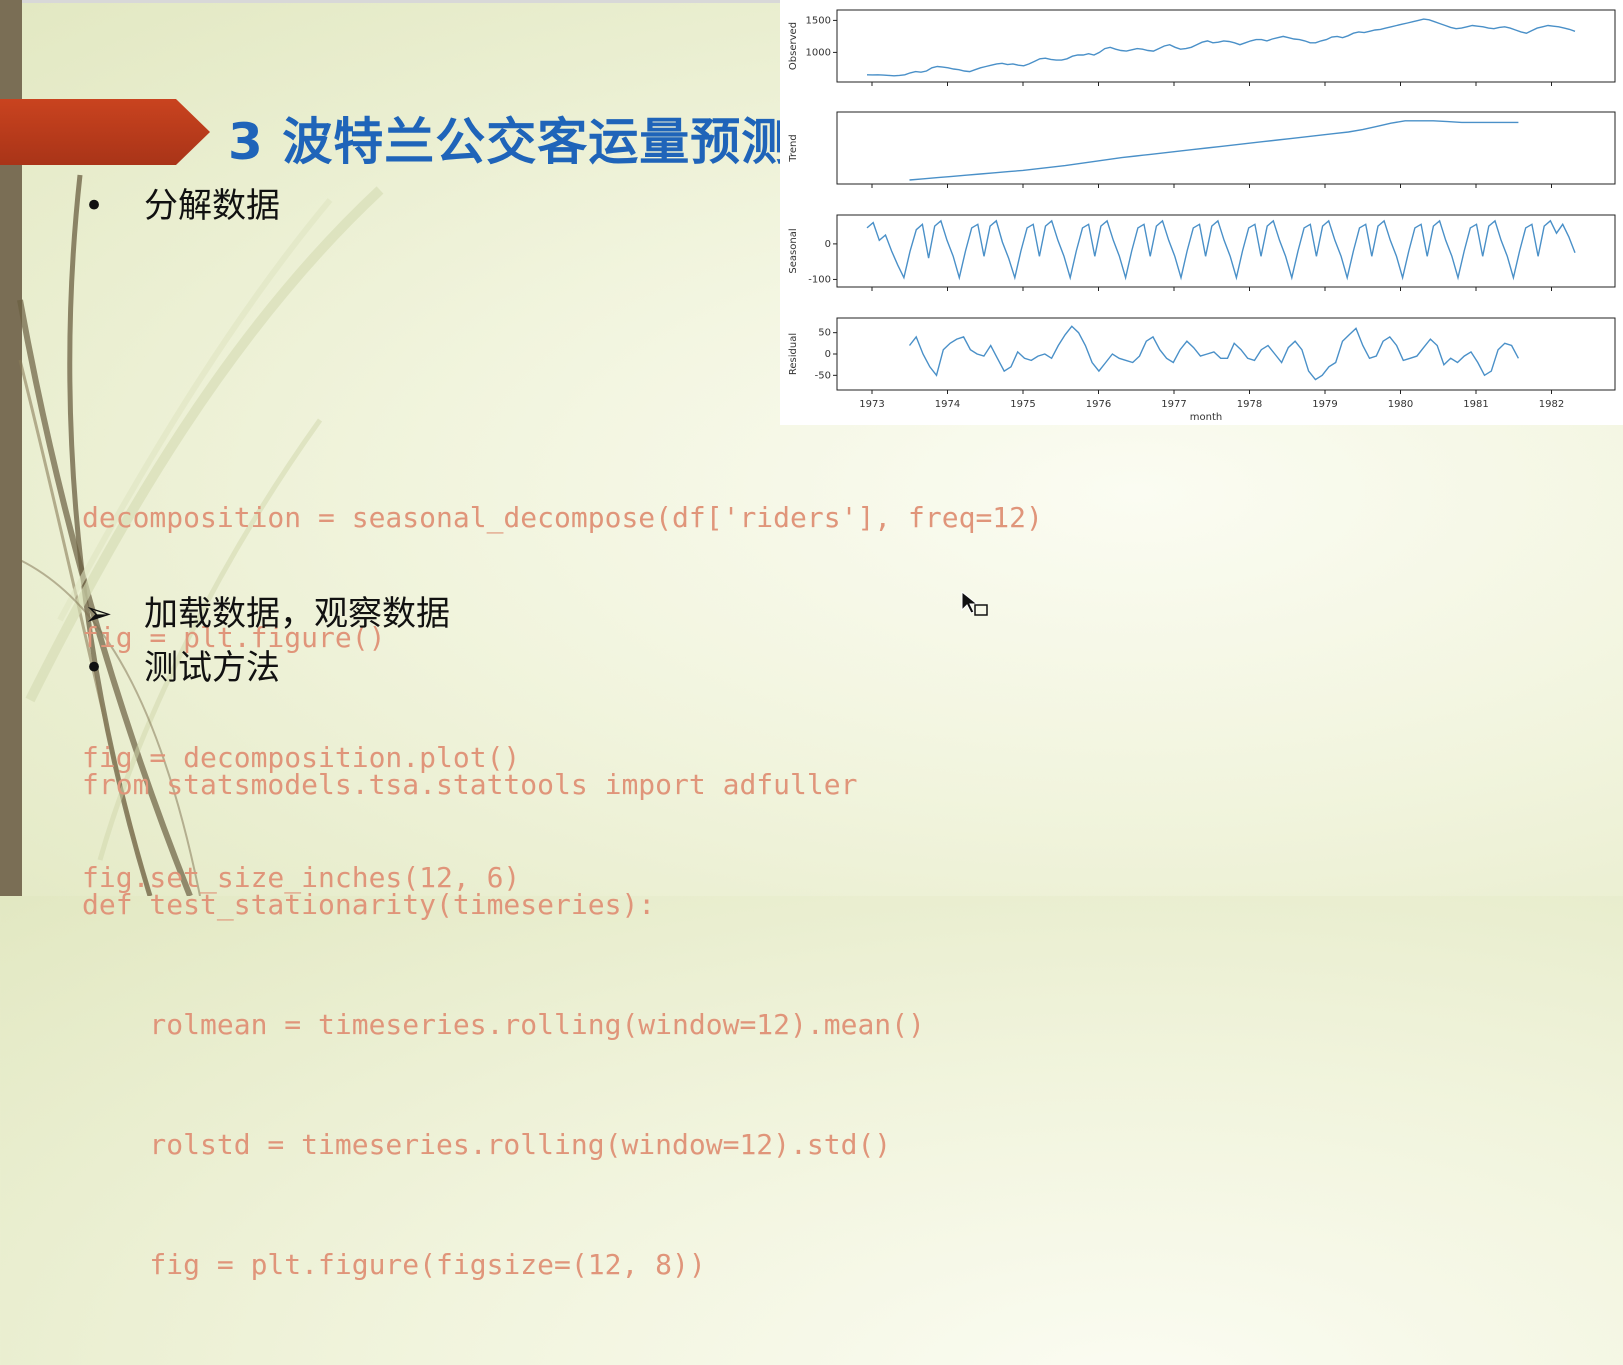 The image size is (1623, 1365). What do you see at coordinates (369, 904) in the screenshot?
I see `code-line: def test_stationarity(timeseries):` at bounding box center [369, 904].